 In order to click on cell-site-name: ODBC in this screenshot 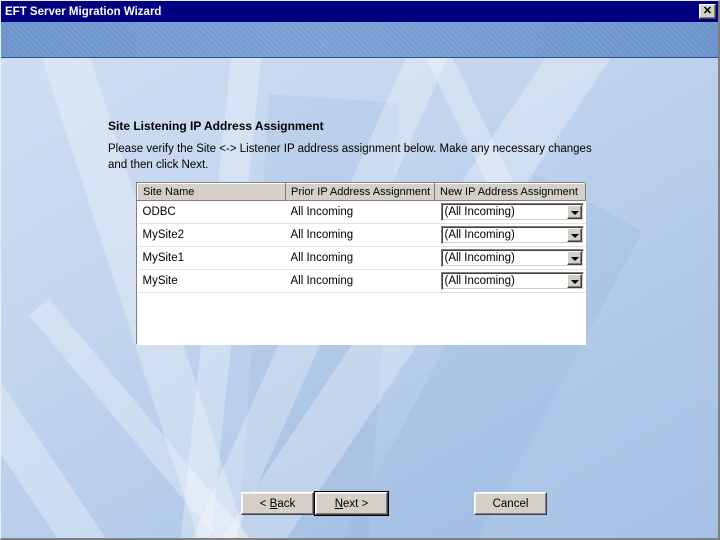, I will do `click(211, 212)`.